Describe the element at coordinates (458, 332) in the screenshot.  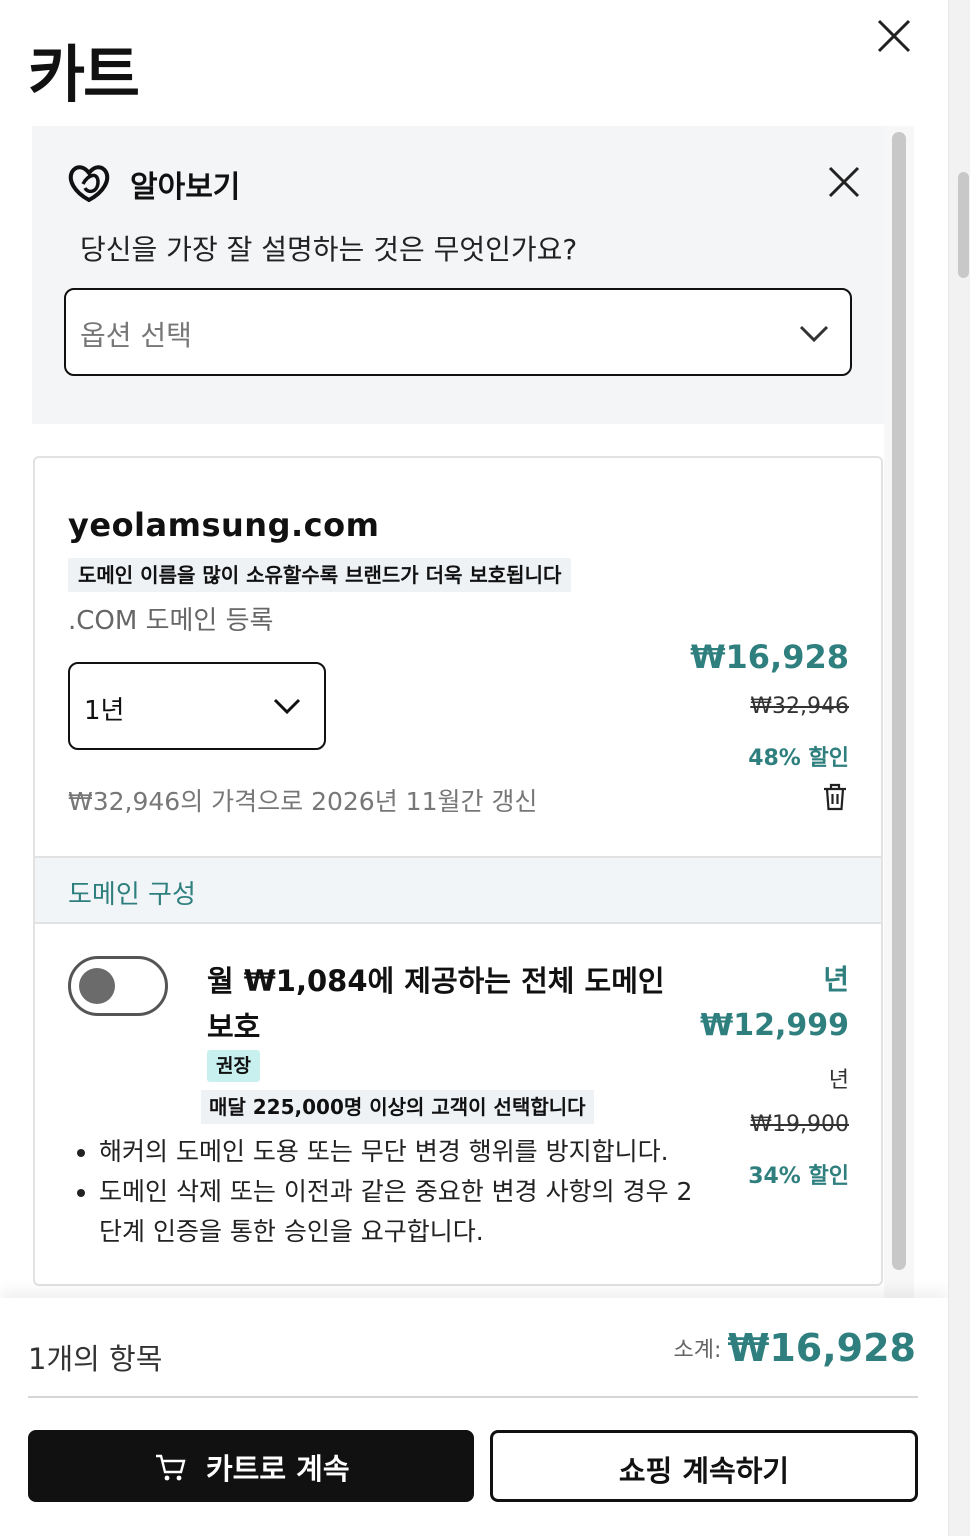
I see `survey-option-select: 옵션 선택` at that location.